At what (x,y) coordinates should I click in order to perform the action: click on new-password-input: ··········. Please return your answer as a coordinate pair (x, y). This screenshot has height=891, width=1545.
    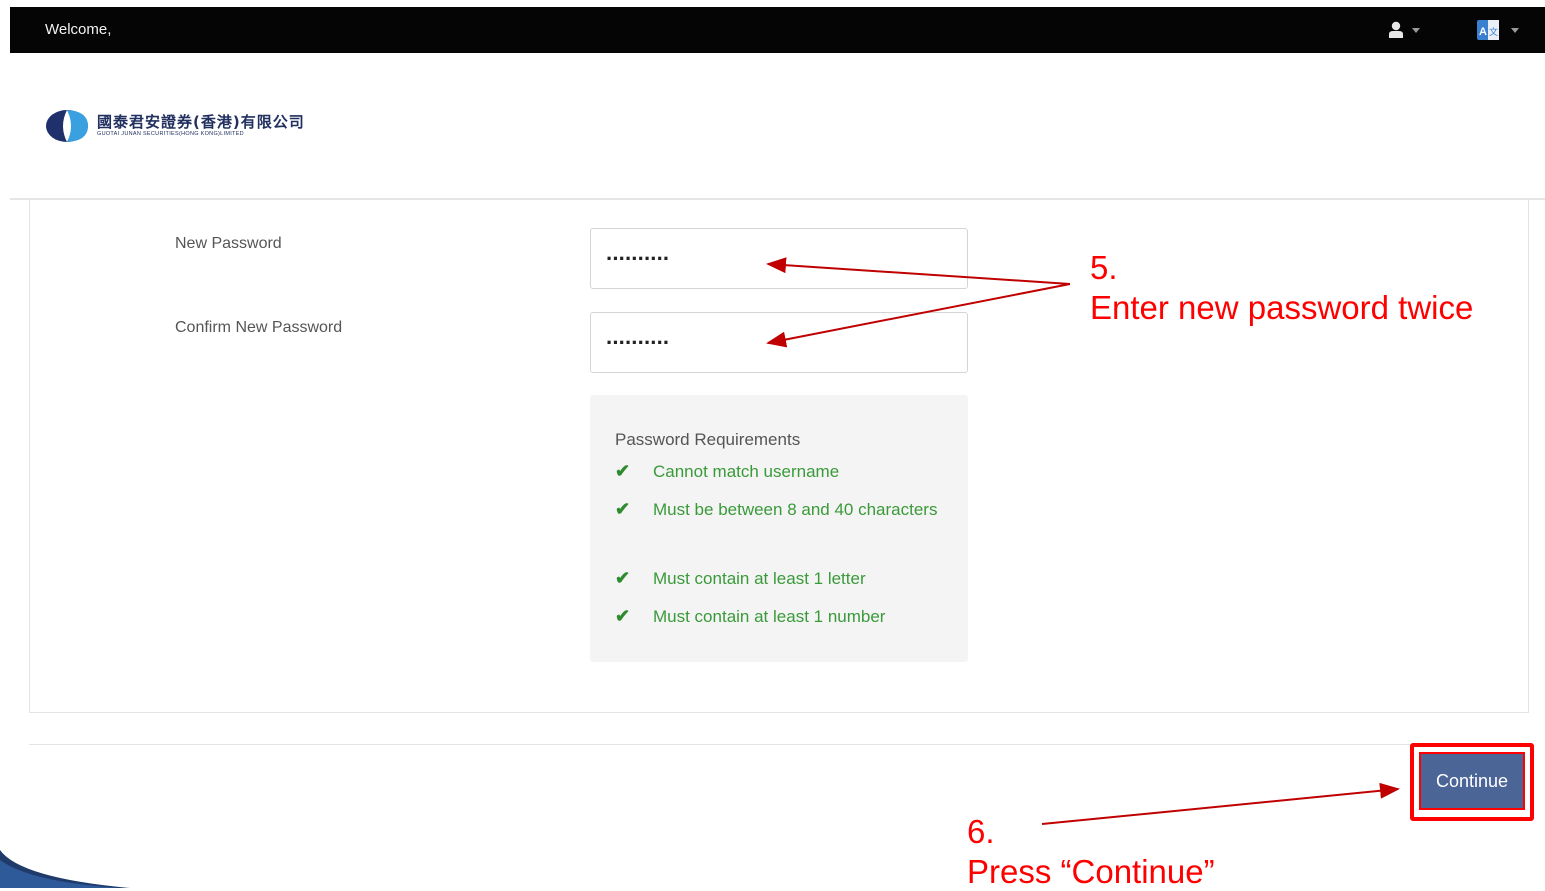
    Looking at the image, I should click on (779, 258).